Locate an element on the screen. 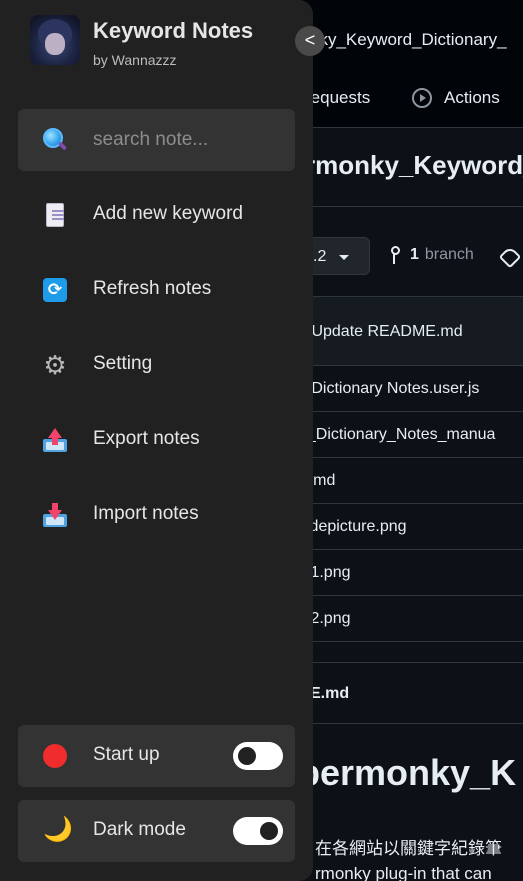 The image size is (523, 881). menu-item-import-notes: Import notes is located at coordinates (156, 515).